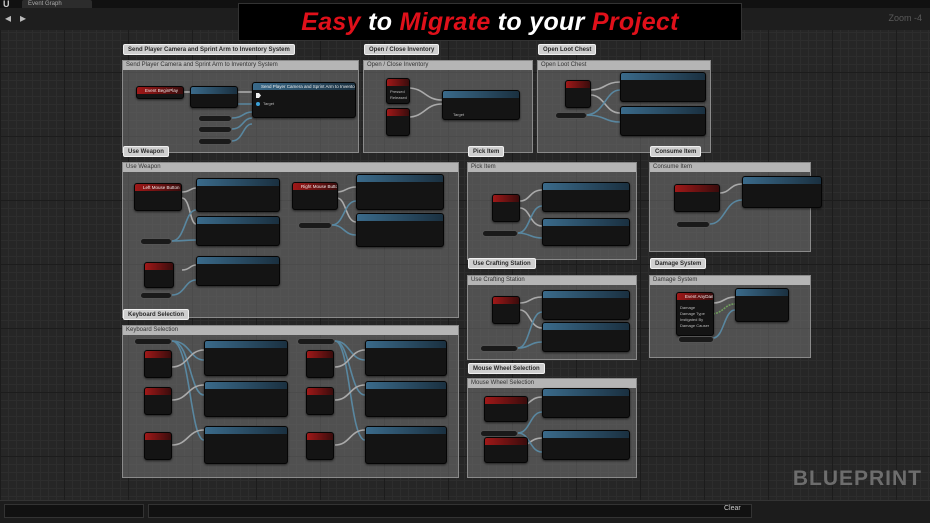 Image resolution: width=930 pixels, height=523 pixels. I want to click on zoom-level: Zoom -4, so click(905, 18).